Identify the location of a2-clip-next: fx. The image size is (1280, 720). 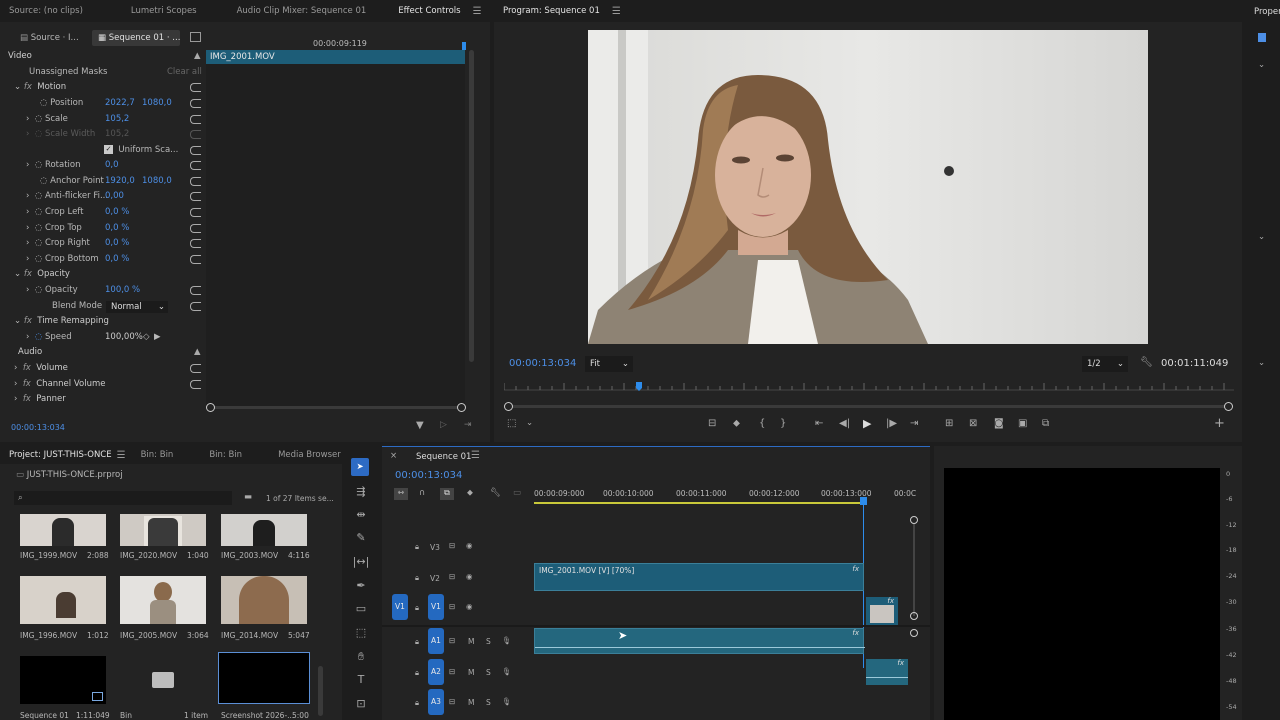
(887, 672).